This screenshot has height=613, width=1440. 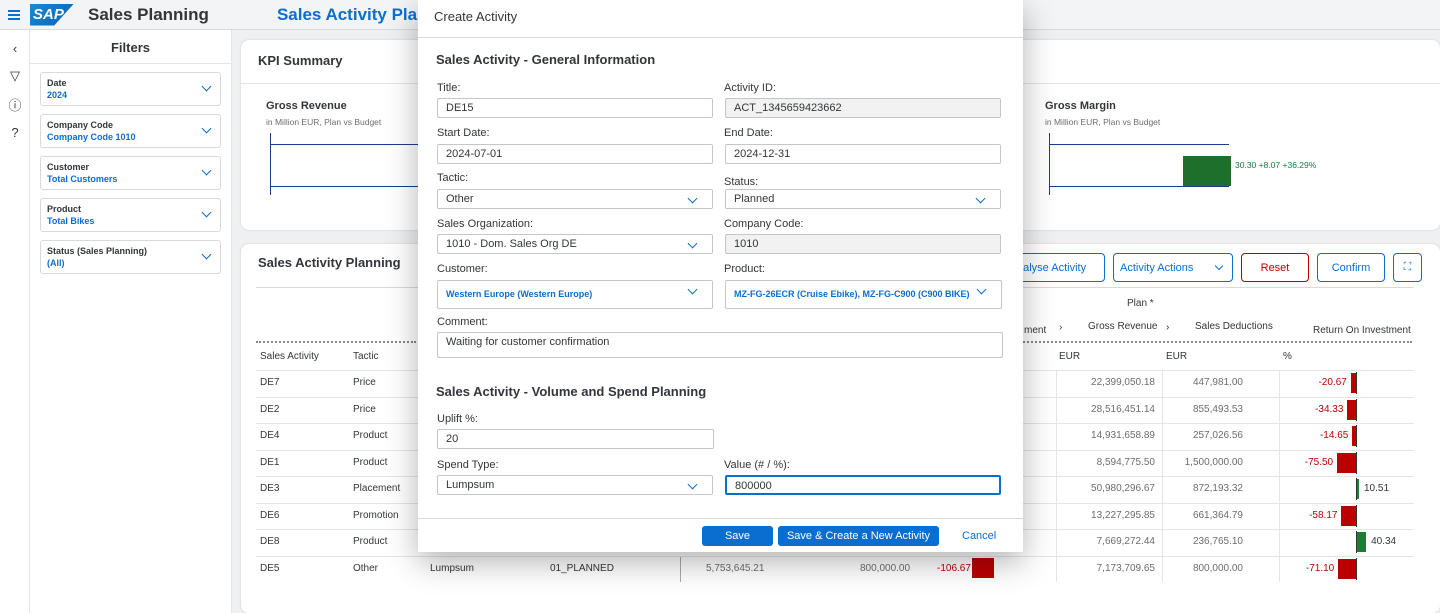 What do you see at coordinates (1123, 435) in the screenshot?
I see `cell-gross-revenue: 14,931,658.89` at bounding box center [1123, 435].